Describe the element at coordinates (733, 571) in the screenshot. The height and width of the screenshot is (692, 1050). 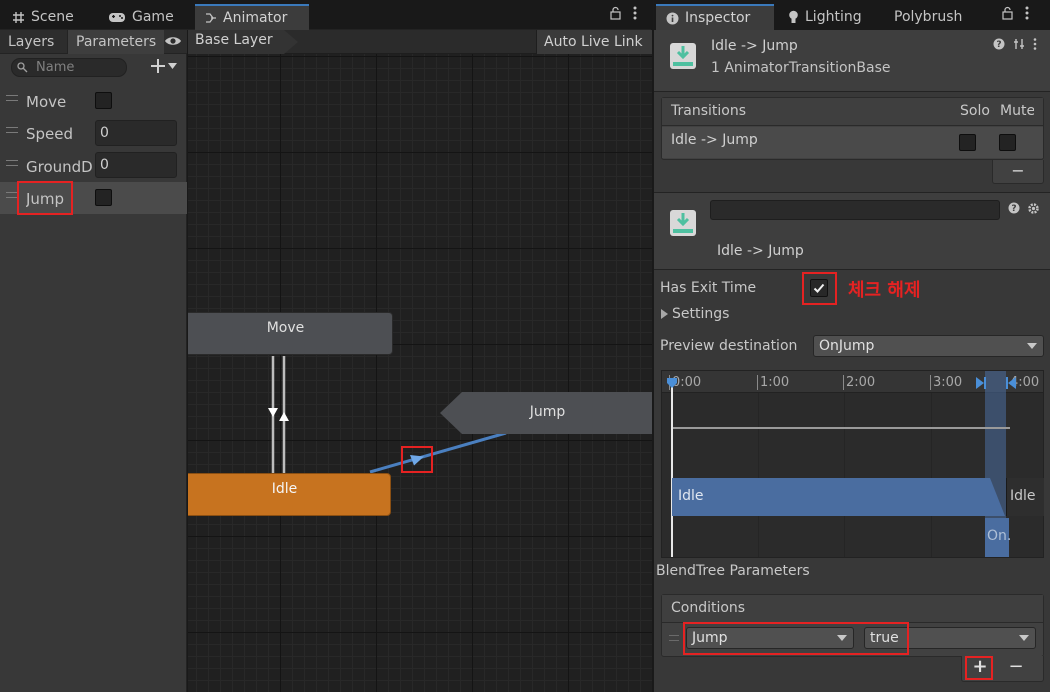
I see `blendtree-parameters-label: BlendTree Parameters` at that location.